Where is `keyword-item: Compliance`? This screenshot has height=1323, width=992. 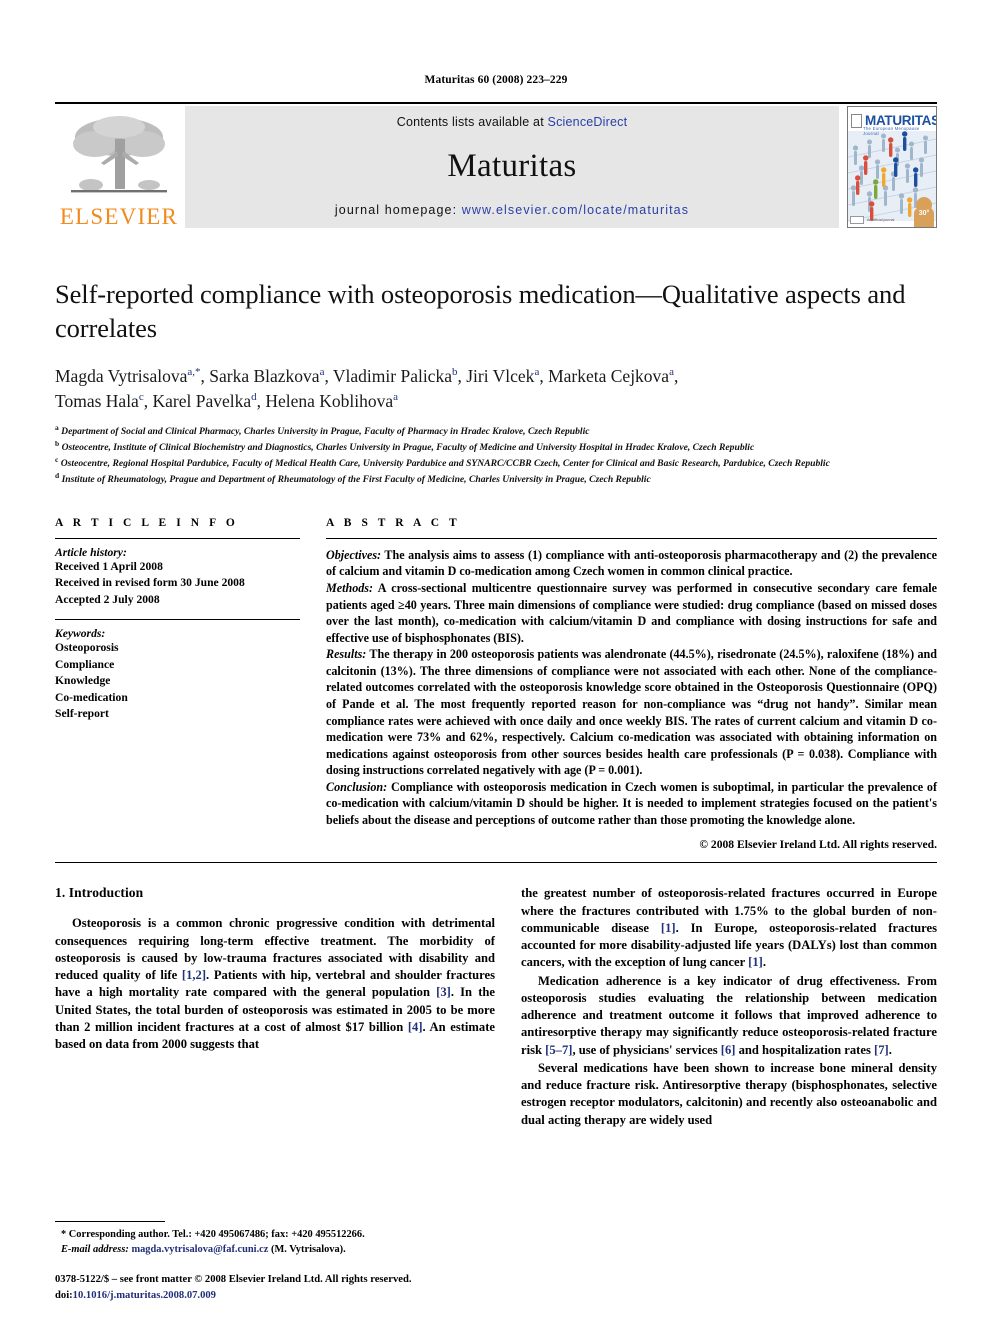
keyword-item: Compliance is located at coordinates (85, 664).